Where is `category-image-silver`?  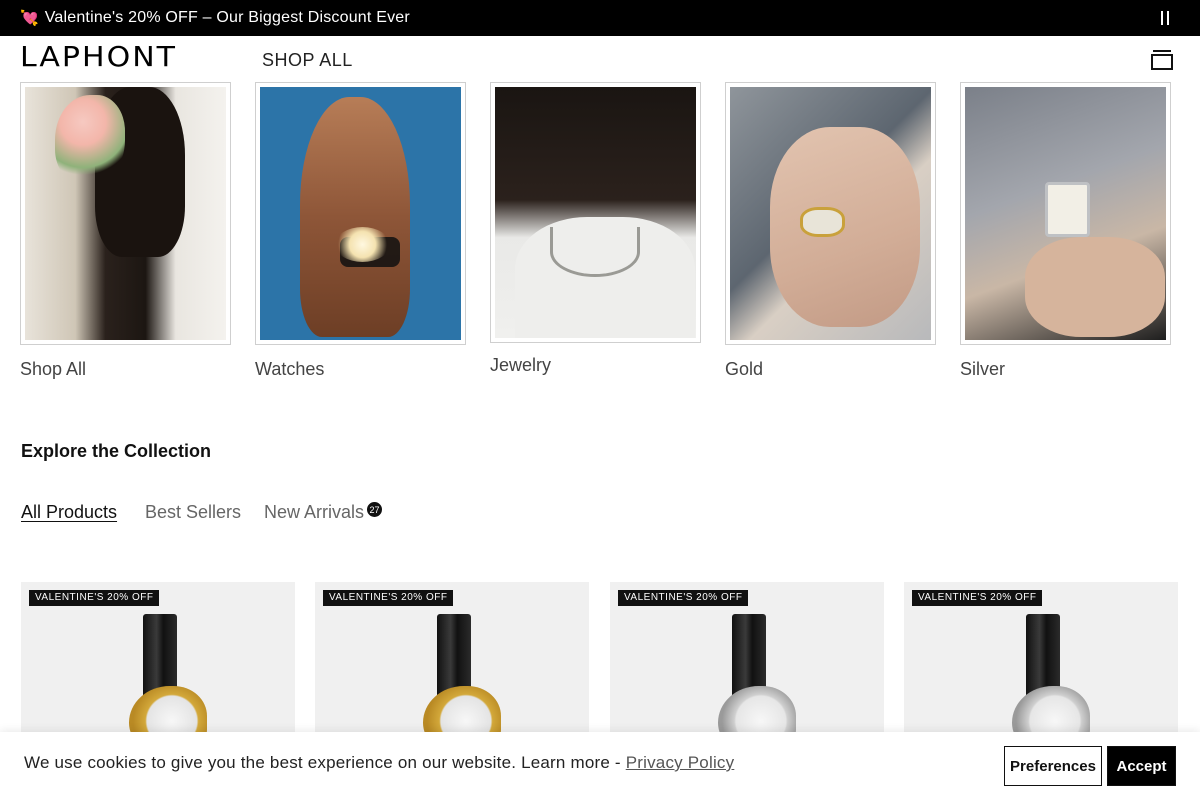
category-image-silver is located at coordinates (1065, 213).